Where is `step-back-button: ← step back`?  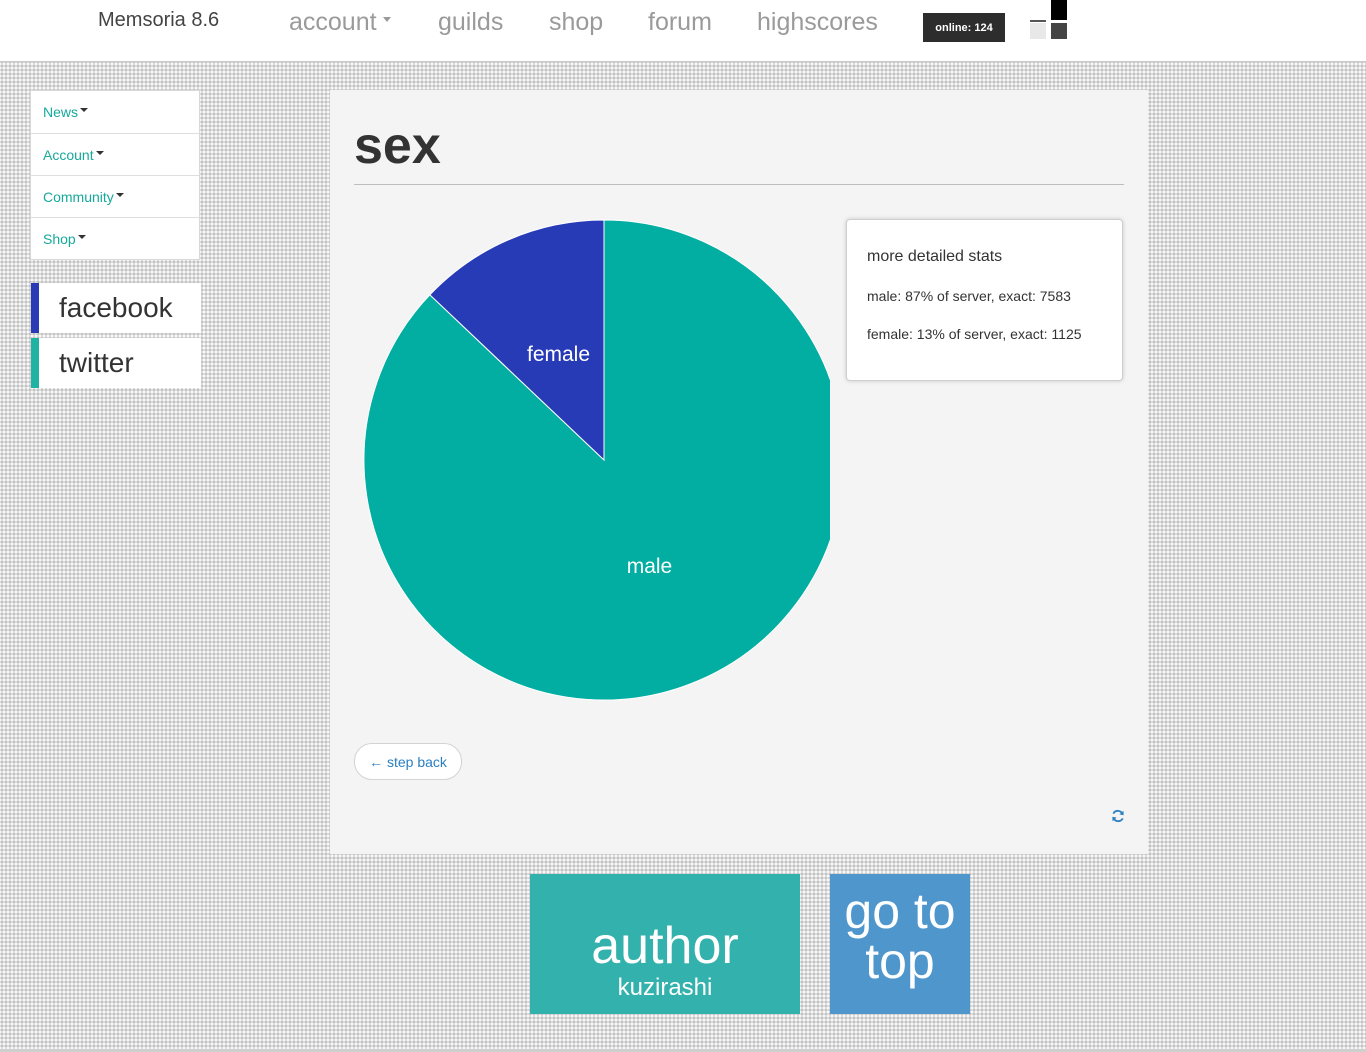 step-back-button: ← step back is located at coordinates (408, 761).